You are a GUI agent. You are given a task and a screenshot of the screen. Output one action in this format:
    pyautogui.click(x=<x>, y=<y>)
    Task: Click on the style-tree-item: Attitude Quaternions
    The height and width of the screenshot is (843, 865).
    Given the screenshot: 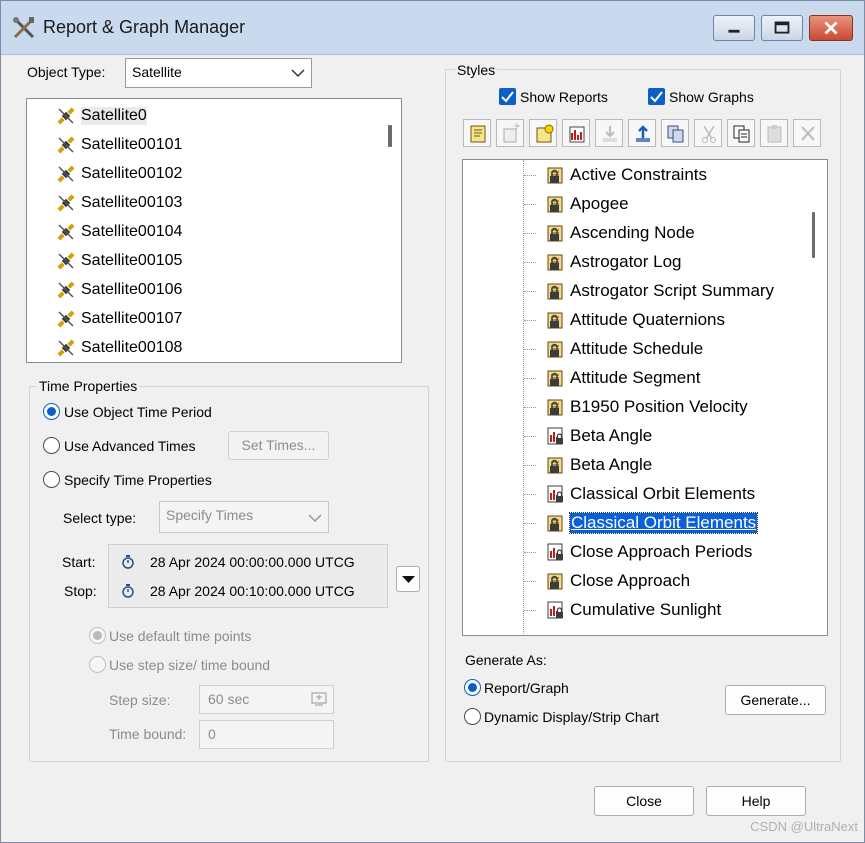 What is the action you would take?
    pyautogui.click(x=635, y=320)
    